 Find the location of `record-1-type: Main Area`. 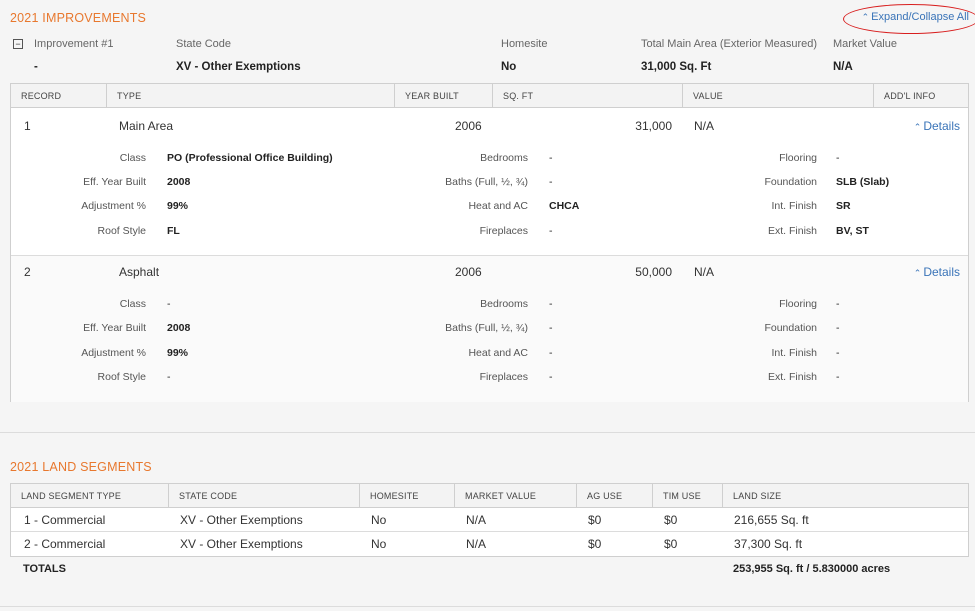

record-1-type: Main Area is located at coordinates (146, 126).